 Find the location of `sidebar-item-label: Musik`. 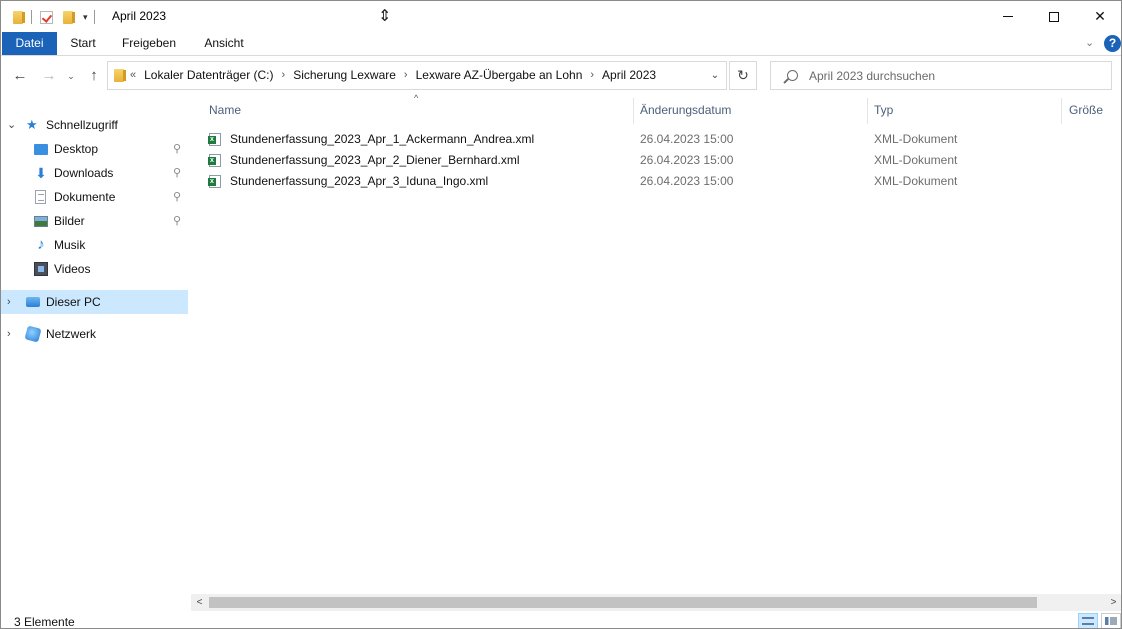

sidebar-item-label: Musik is located at coordinates (70, 245).